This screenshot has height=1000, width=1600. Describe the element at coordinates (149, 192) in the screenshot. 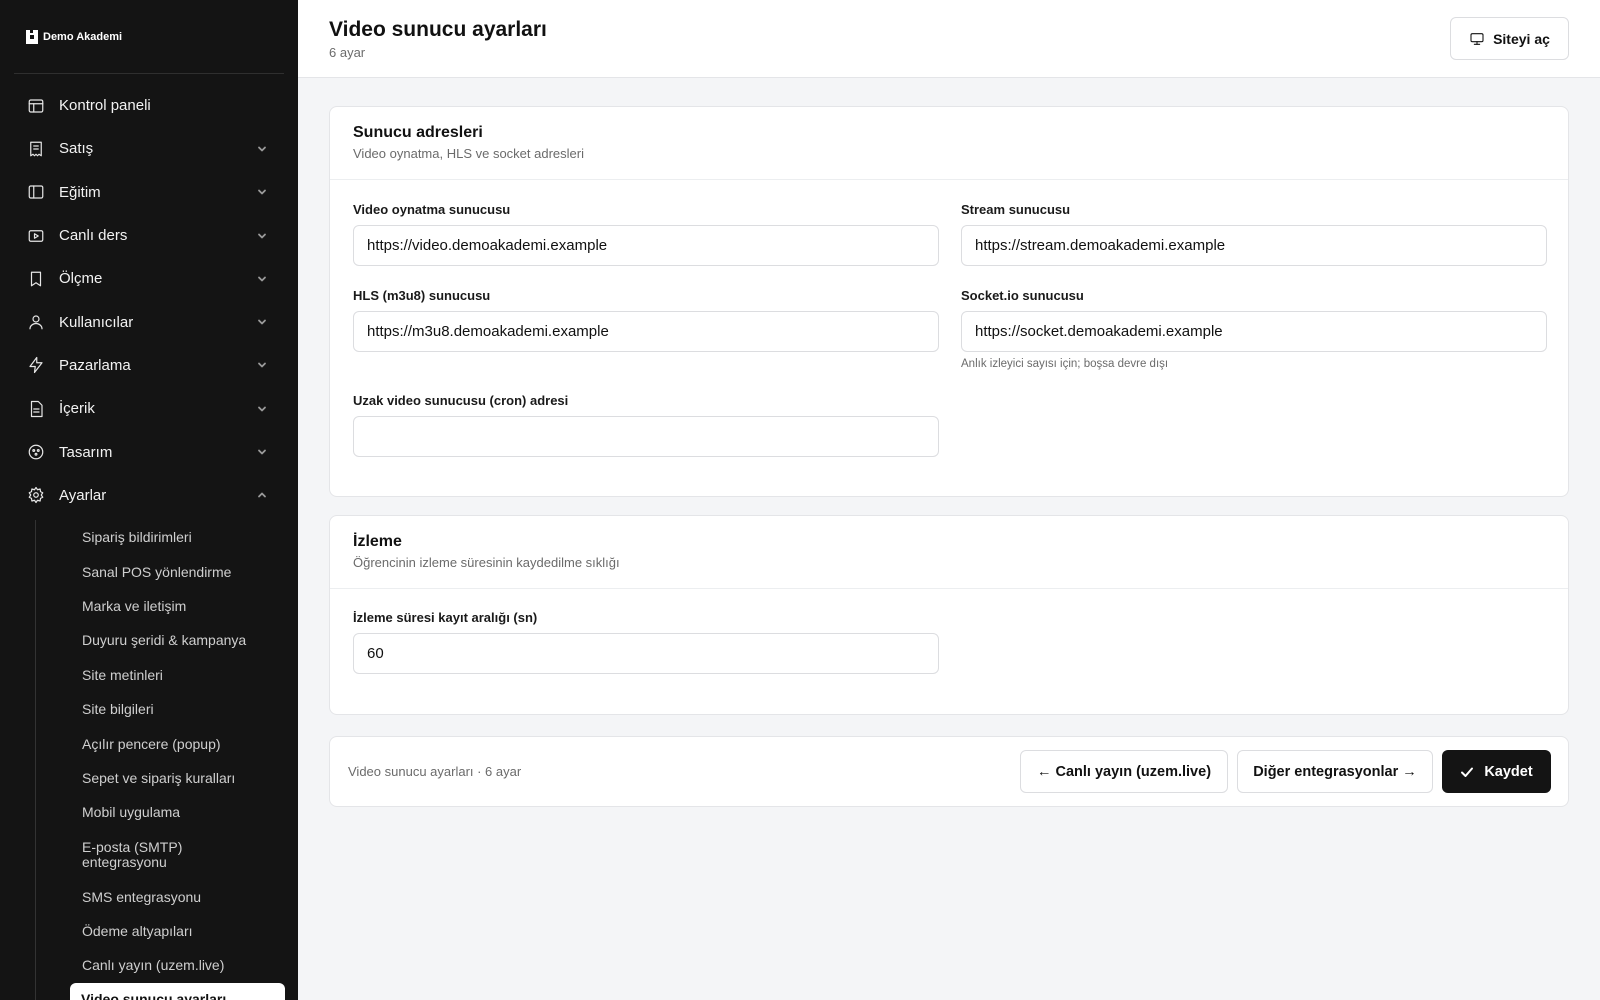

I see `sidebar-item-egitim: Eğitim` at that location.